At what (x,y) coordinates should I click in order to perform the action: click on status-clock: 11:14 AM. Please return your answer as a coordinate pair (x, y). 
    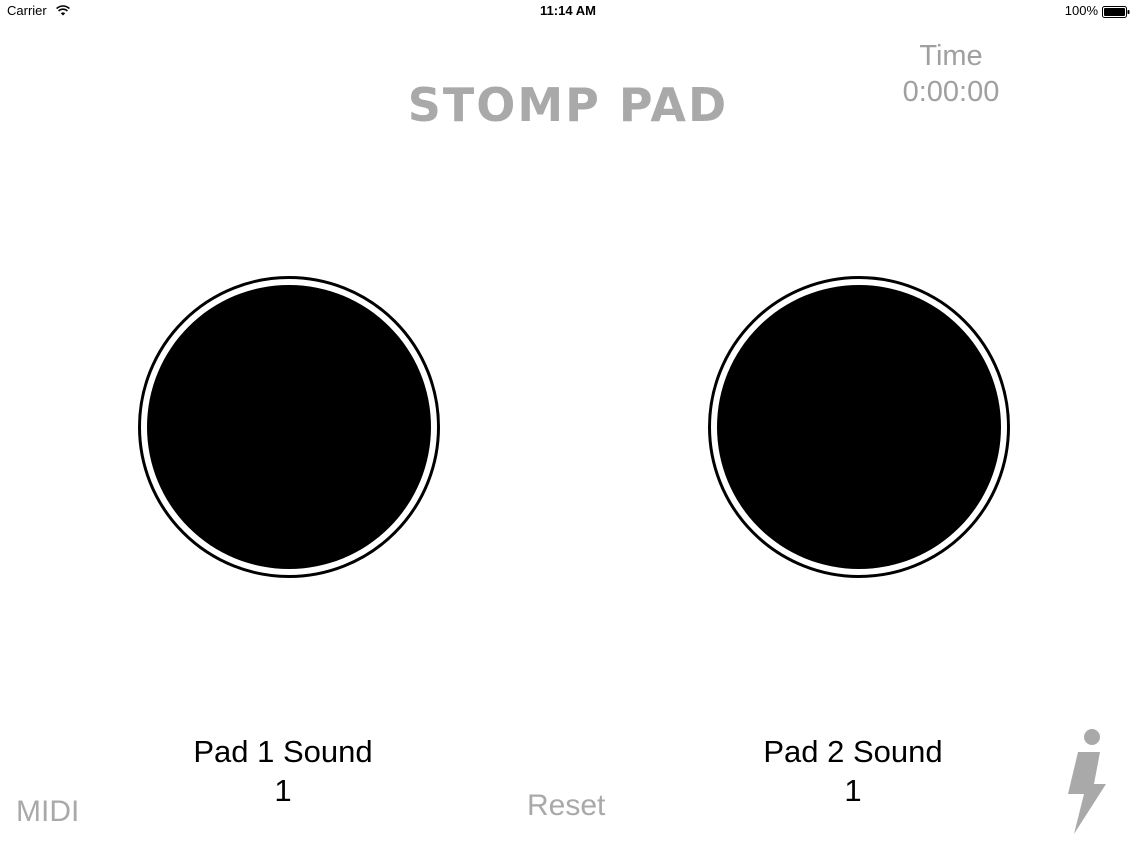
    Looking at the image, I should click on (568, 10).